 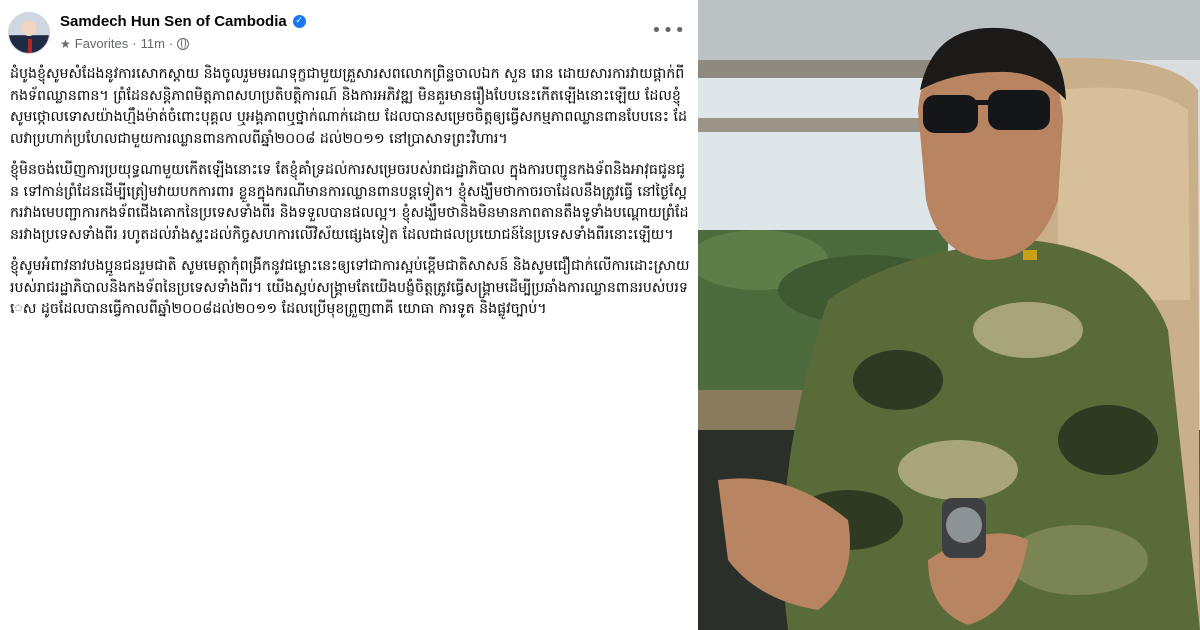 I want to click on globe-icon, so click(x=183, y=43).